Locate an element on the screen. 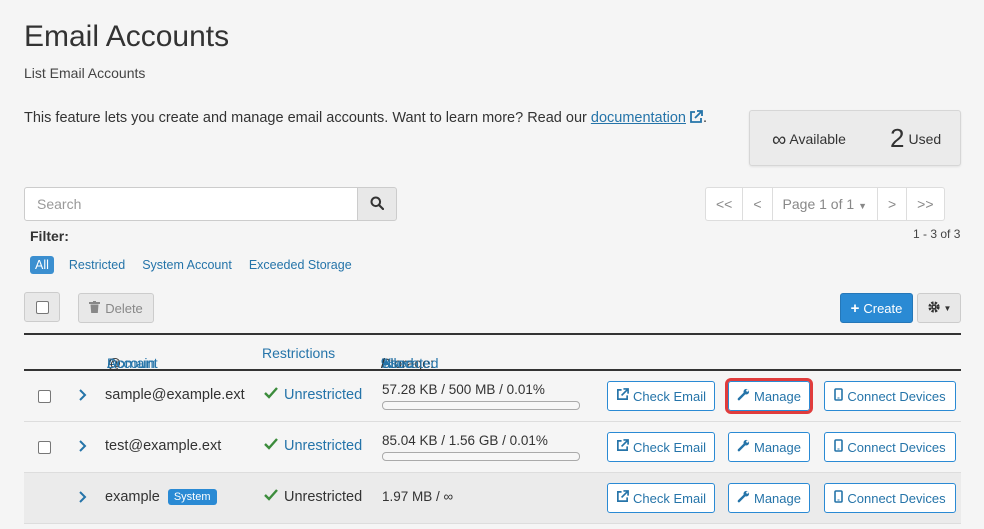  gear-icon is located at coordinates (934, 308).